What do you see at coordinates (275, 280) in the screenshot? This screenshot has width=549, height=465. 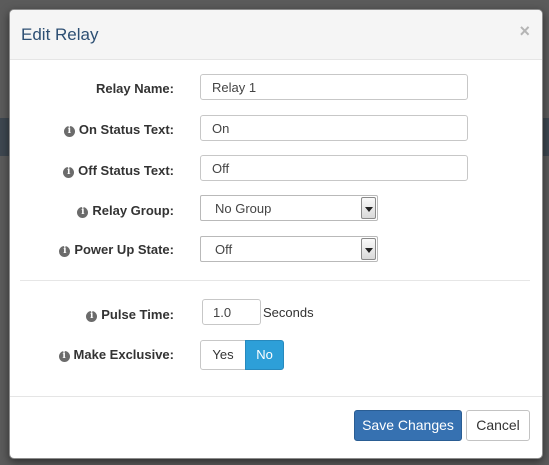 I see `form-divider` at bounding box center [275, 280].